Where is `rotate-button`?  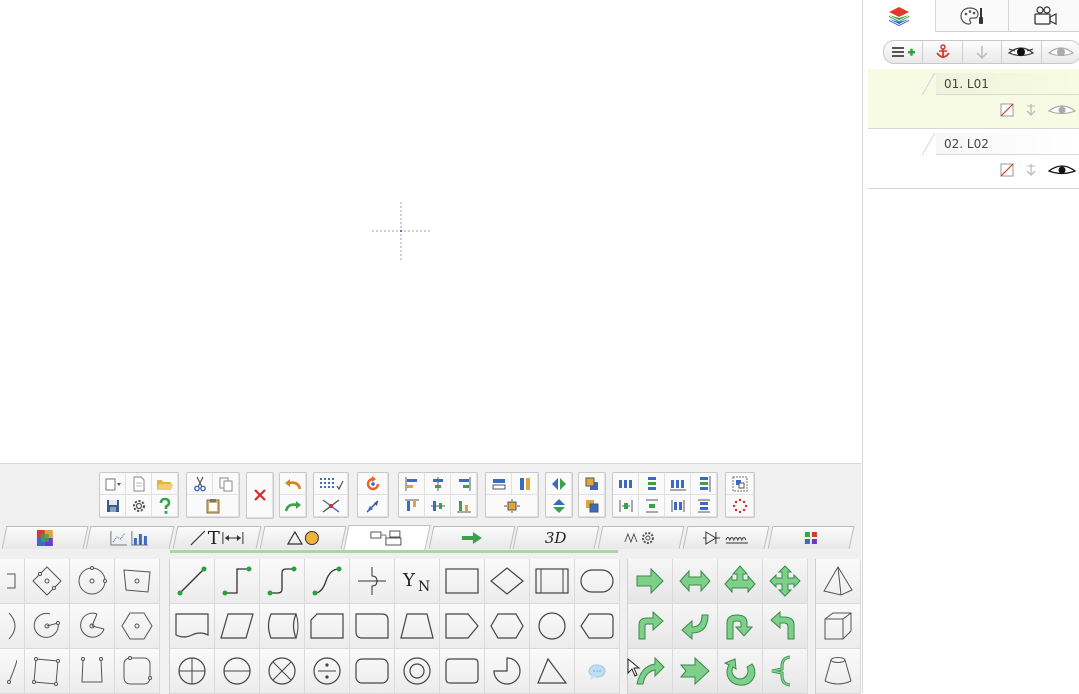
rotate-button is located at coordinates (373, 484).